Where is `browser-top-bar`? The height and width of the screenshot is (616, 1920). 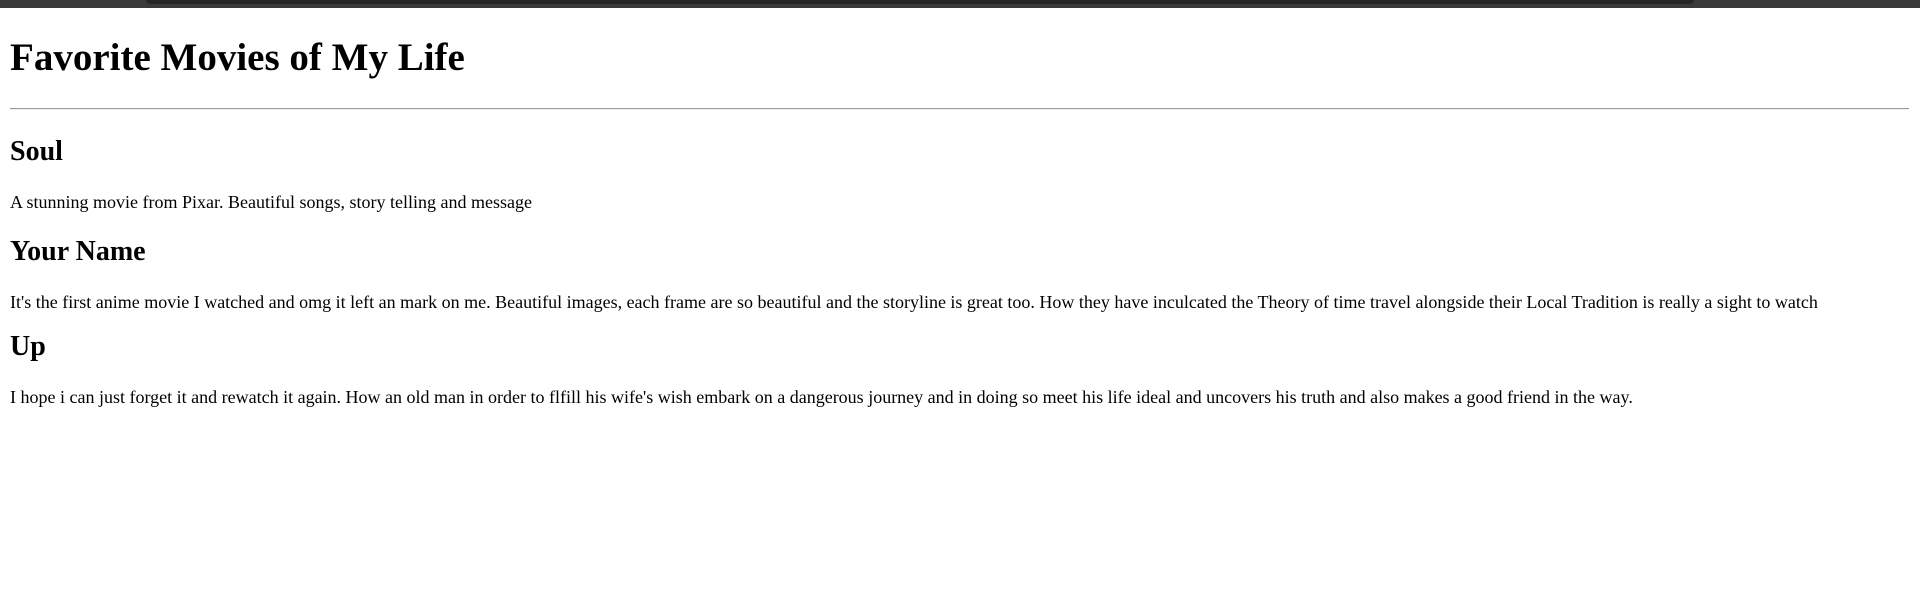 browser-top-bar is located at coordinates (960, 4).